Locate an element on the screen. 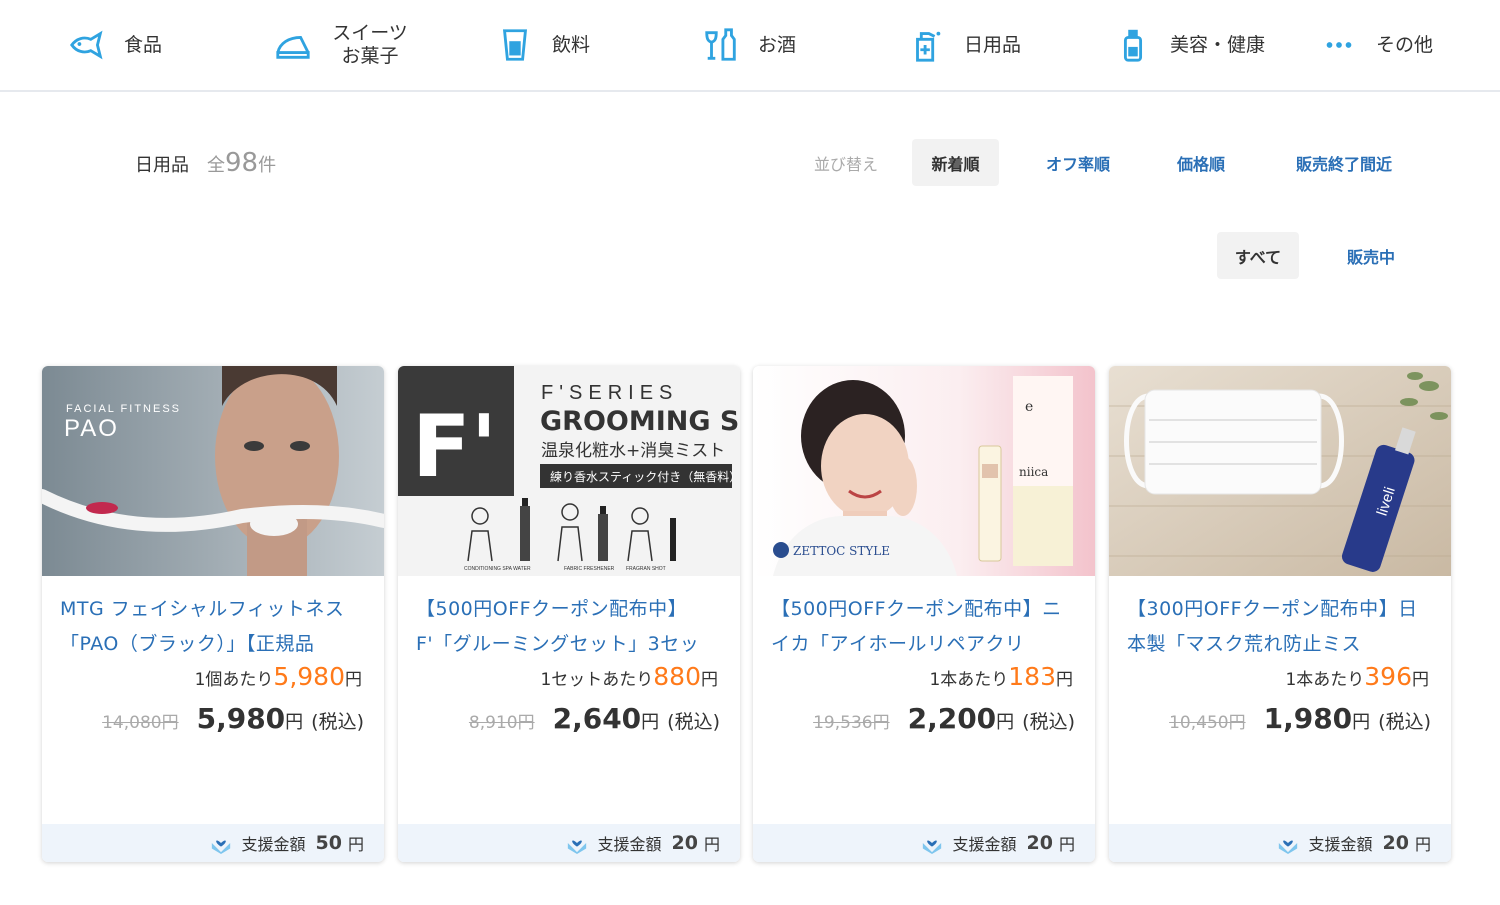 The height and width of the screenshot is (905, 1500). nav-label: その他 is located at coordinates (1405, 44).